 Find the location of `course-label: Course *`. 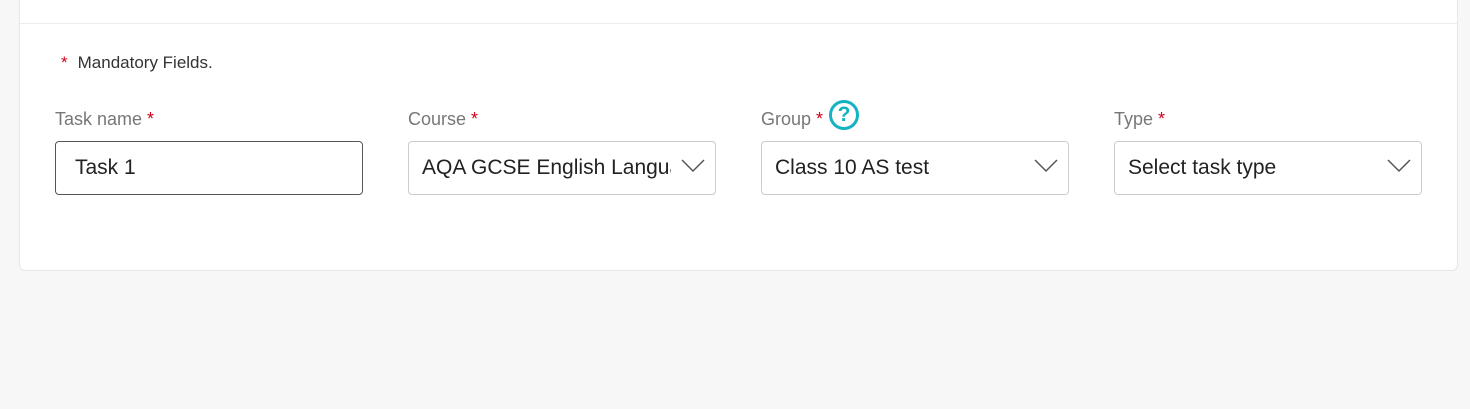

course-label: Course * is located at coordinates (562, 127).